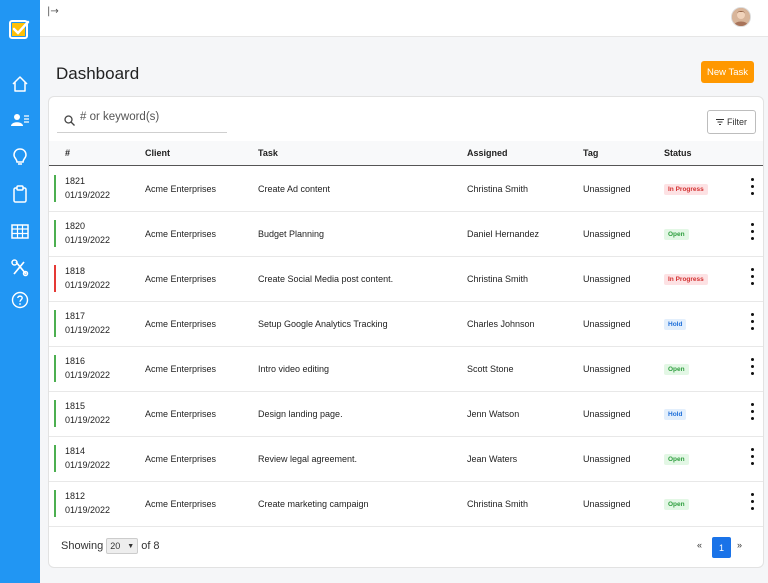 This screenshot has height=583, width=768. What do you see at coordinates (720, 122) in the screenshot?
I see `filter-icon` at bounding box center [720, 122].